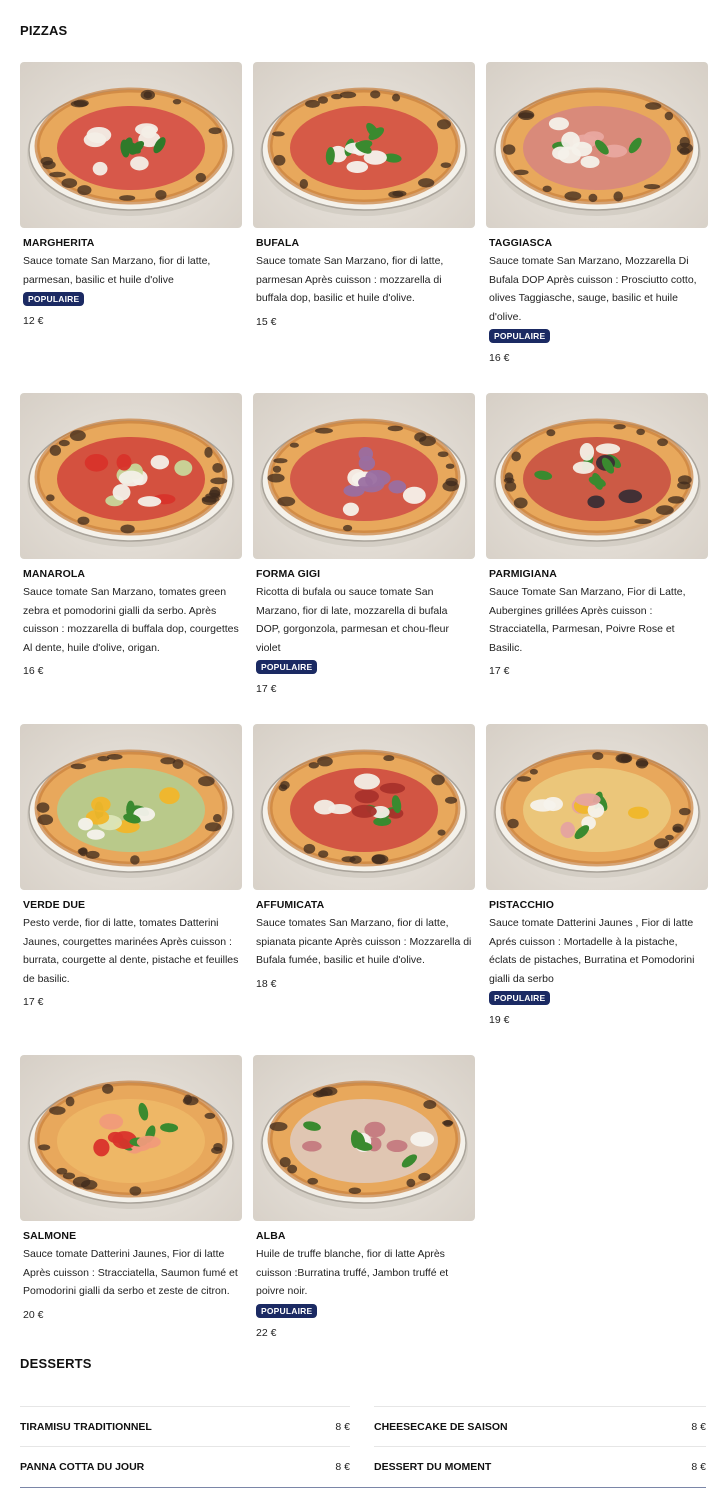 Image resolution: width=728 pixels, height=1500 pixels. I want to click on pizza-name: ALBA, so click(271, 1236).